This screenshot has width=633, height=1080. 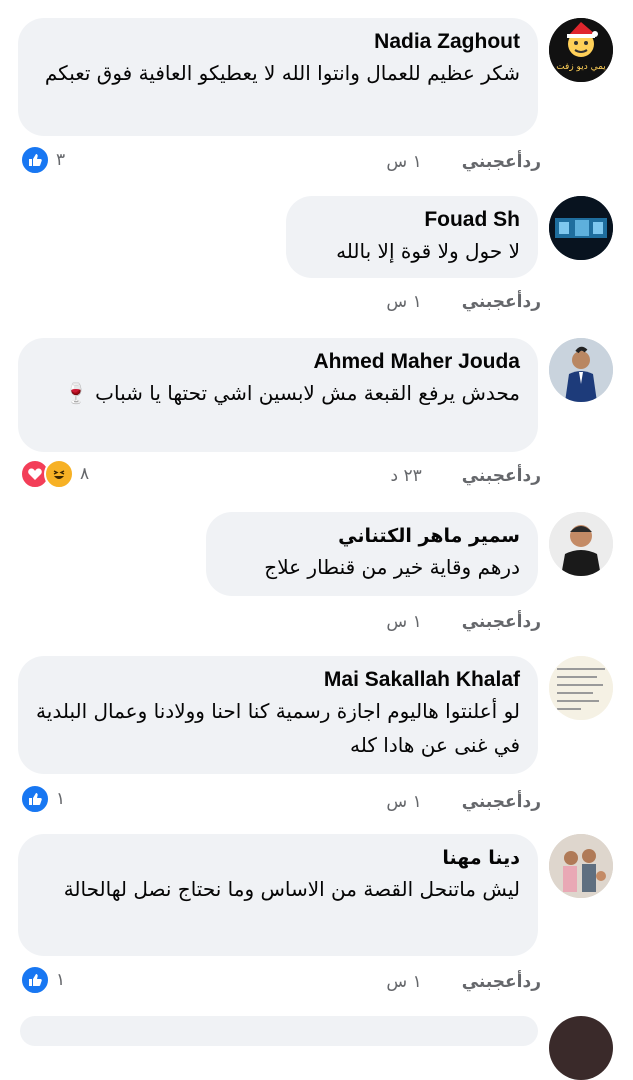 What do you see at coordinates (85, 474) in the screenshot?
I see `reaction-count: ٨` at bounding box center [85, 474].